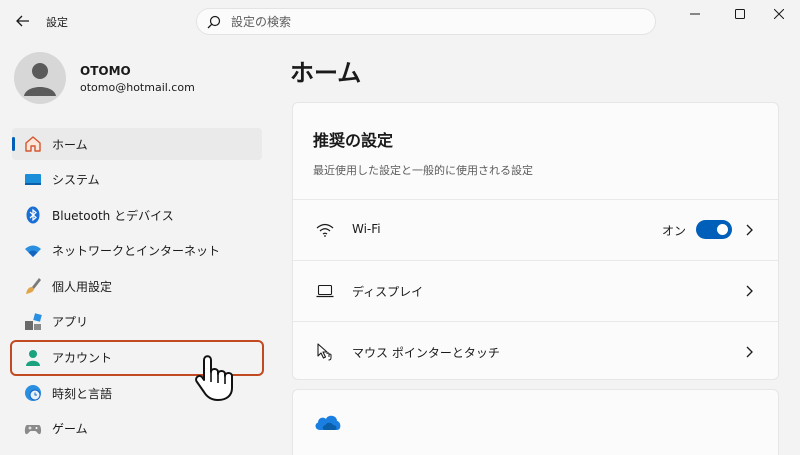 Image resolution: width=800 pixels, height=455 pixels. What do you see at coordinates (535, 350) in the screenshot?
I see `mouse-pointer-touch-row: マウス ポインターとタッチ` at bounding box center [535, 350].